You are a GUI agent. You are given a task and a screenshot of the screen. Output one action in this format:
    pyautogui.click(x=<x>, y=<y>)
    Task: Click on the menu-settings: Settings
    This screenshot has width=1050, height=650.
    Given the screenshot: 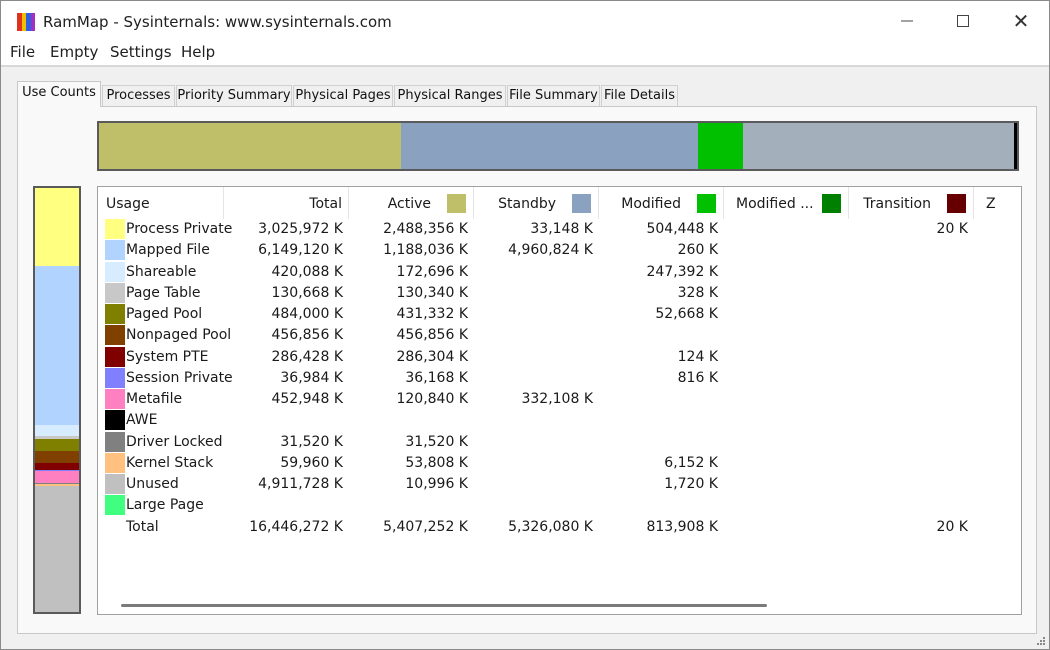 What is the action you would take?
    pyautogui.click(x=141, y=52)
    